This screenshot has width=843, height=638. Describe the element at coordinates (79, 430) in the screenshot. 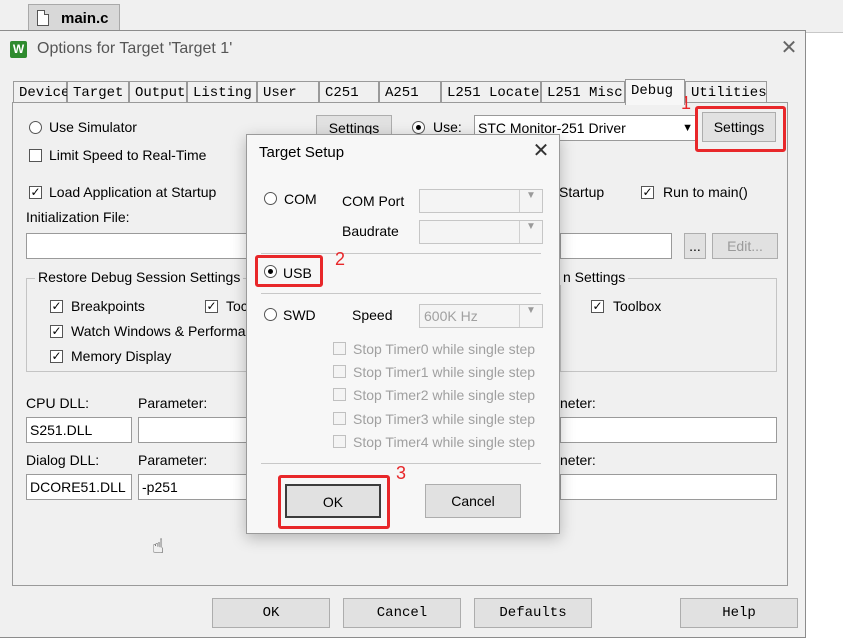

I see `cpu-dll-input: S251.DLL` at that location.